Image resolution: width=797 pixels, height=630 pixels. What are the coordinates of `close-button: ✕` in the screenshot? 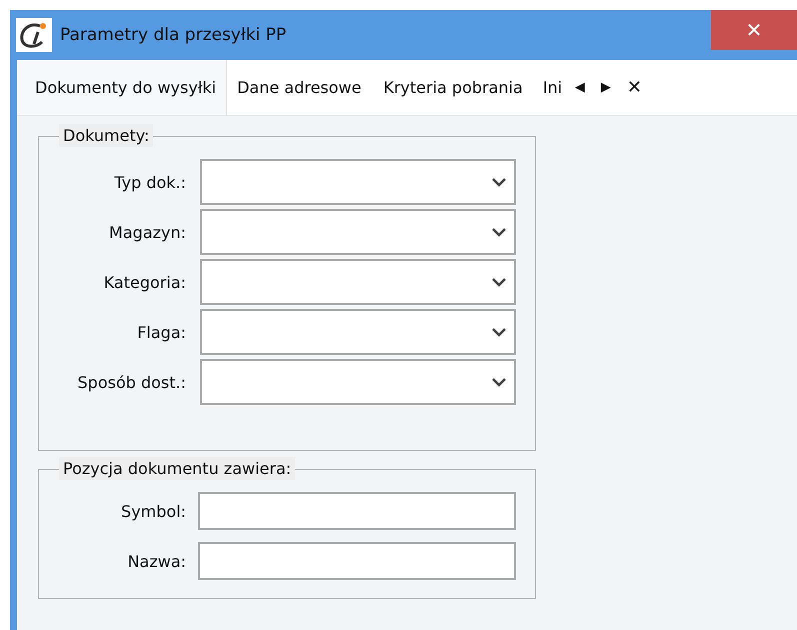 It's located at (754, 30).